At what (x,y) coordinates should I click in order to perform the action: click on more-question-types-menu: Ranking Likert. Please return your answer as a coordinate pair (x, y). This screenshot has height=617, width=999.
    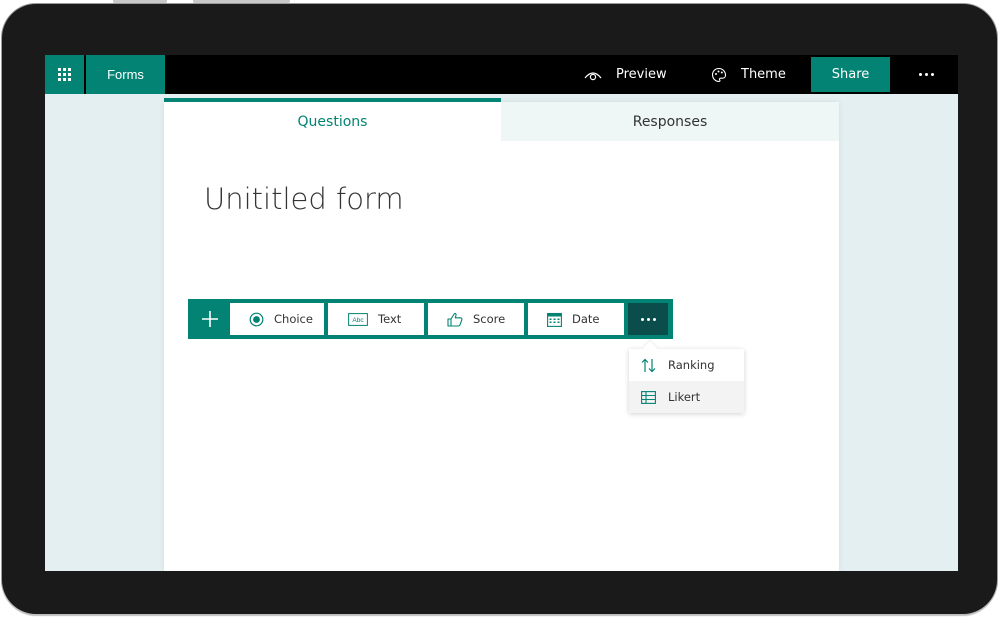
    Looking at the image, I should click on (686, 381).